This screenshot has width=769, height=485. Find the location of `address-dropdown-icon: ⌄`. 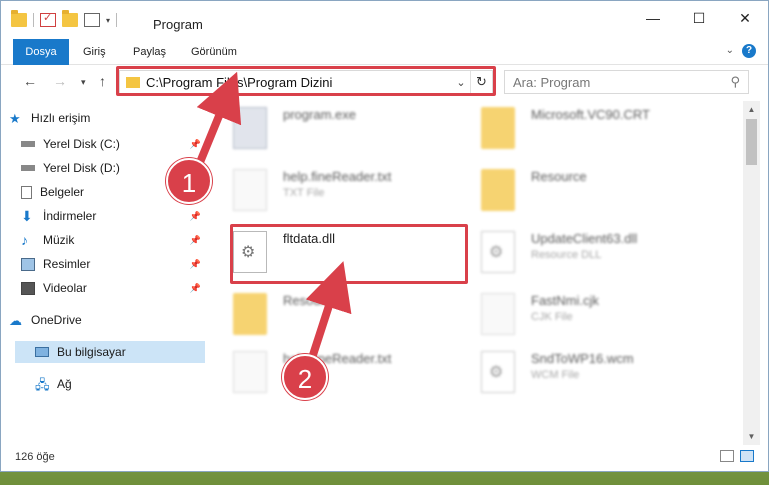

address-dropdown-icon: ⌄ is located at coordinates (461, 82).